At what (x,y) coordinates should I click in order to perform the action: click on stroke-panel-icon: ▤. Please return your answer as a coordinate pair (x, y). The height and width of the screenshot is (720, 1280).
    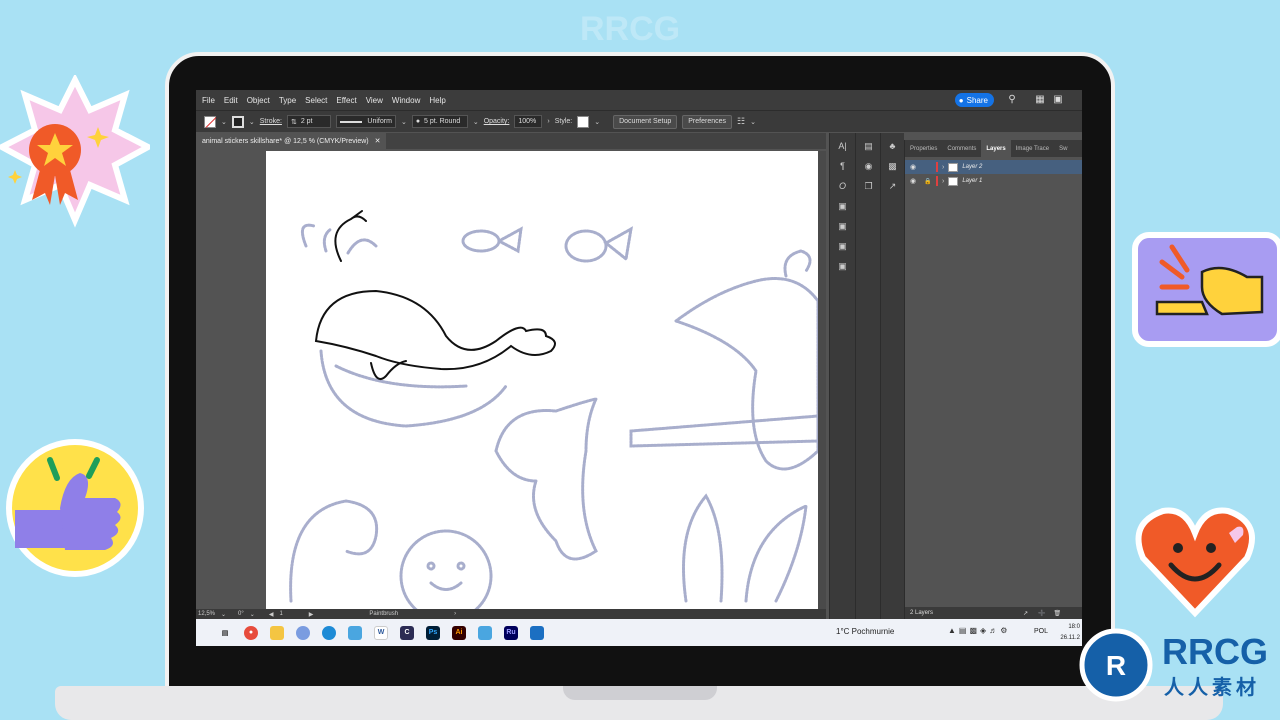
    Looking at the image, I should click on (869, 146).